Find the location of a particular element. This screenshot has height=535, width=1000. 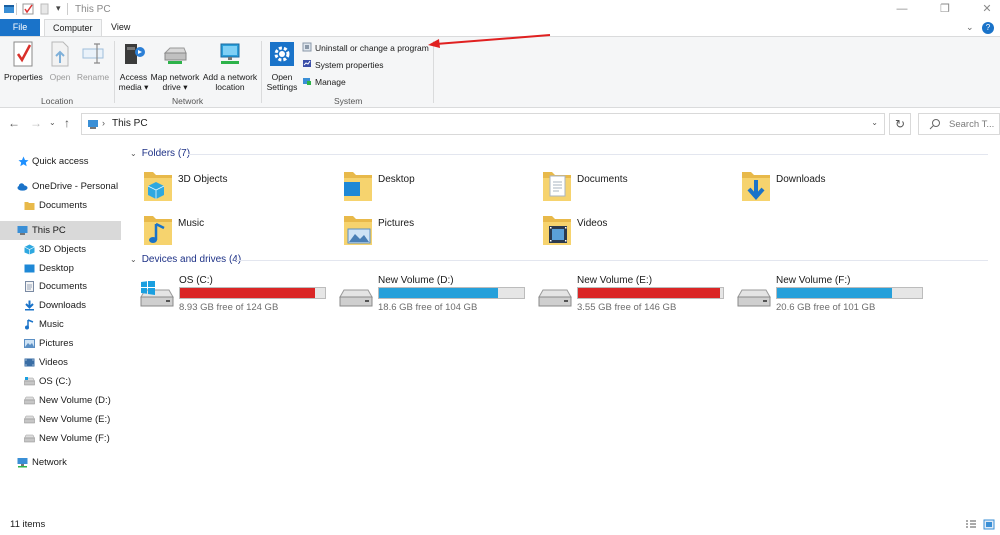

open-button: Open is located at coordinates (60, 60).